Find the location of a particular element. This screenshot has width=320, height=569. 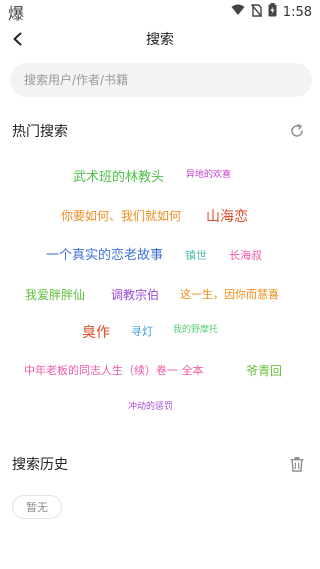

hot-tag: 我爱胖胖仙 is located at coordinates (55, 295).